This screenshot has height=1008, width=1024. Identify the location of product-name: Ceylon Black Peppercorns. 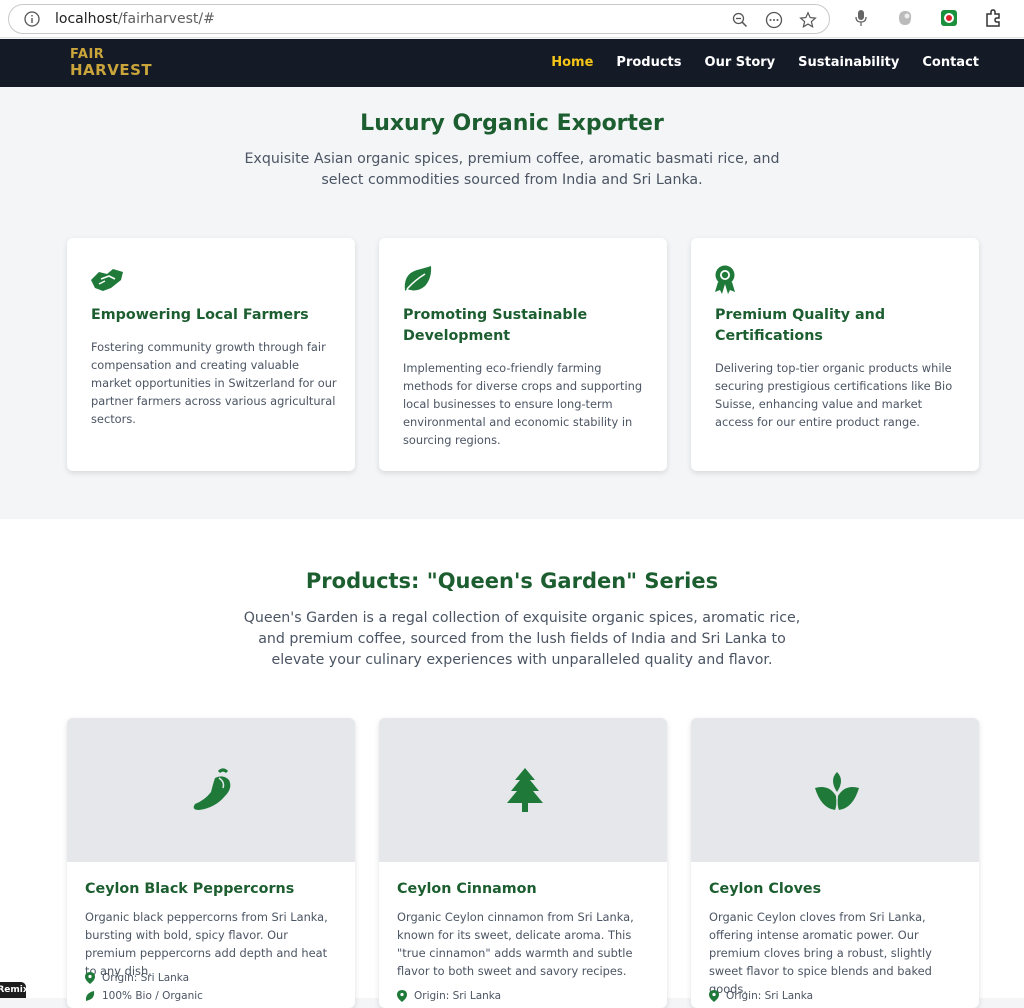
(190, 889).